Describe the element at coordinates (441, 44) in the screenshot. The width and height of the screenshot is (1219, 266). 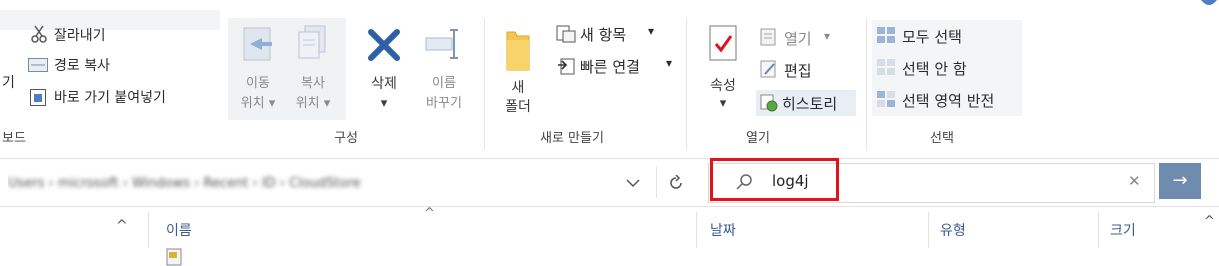
I see `rename-icon` at that location.